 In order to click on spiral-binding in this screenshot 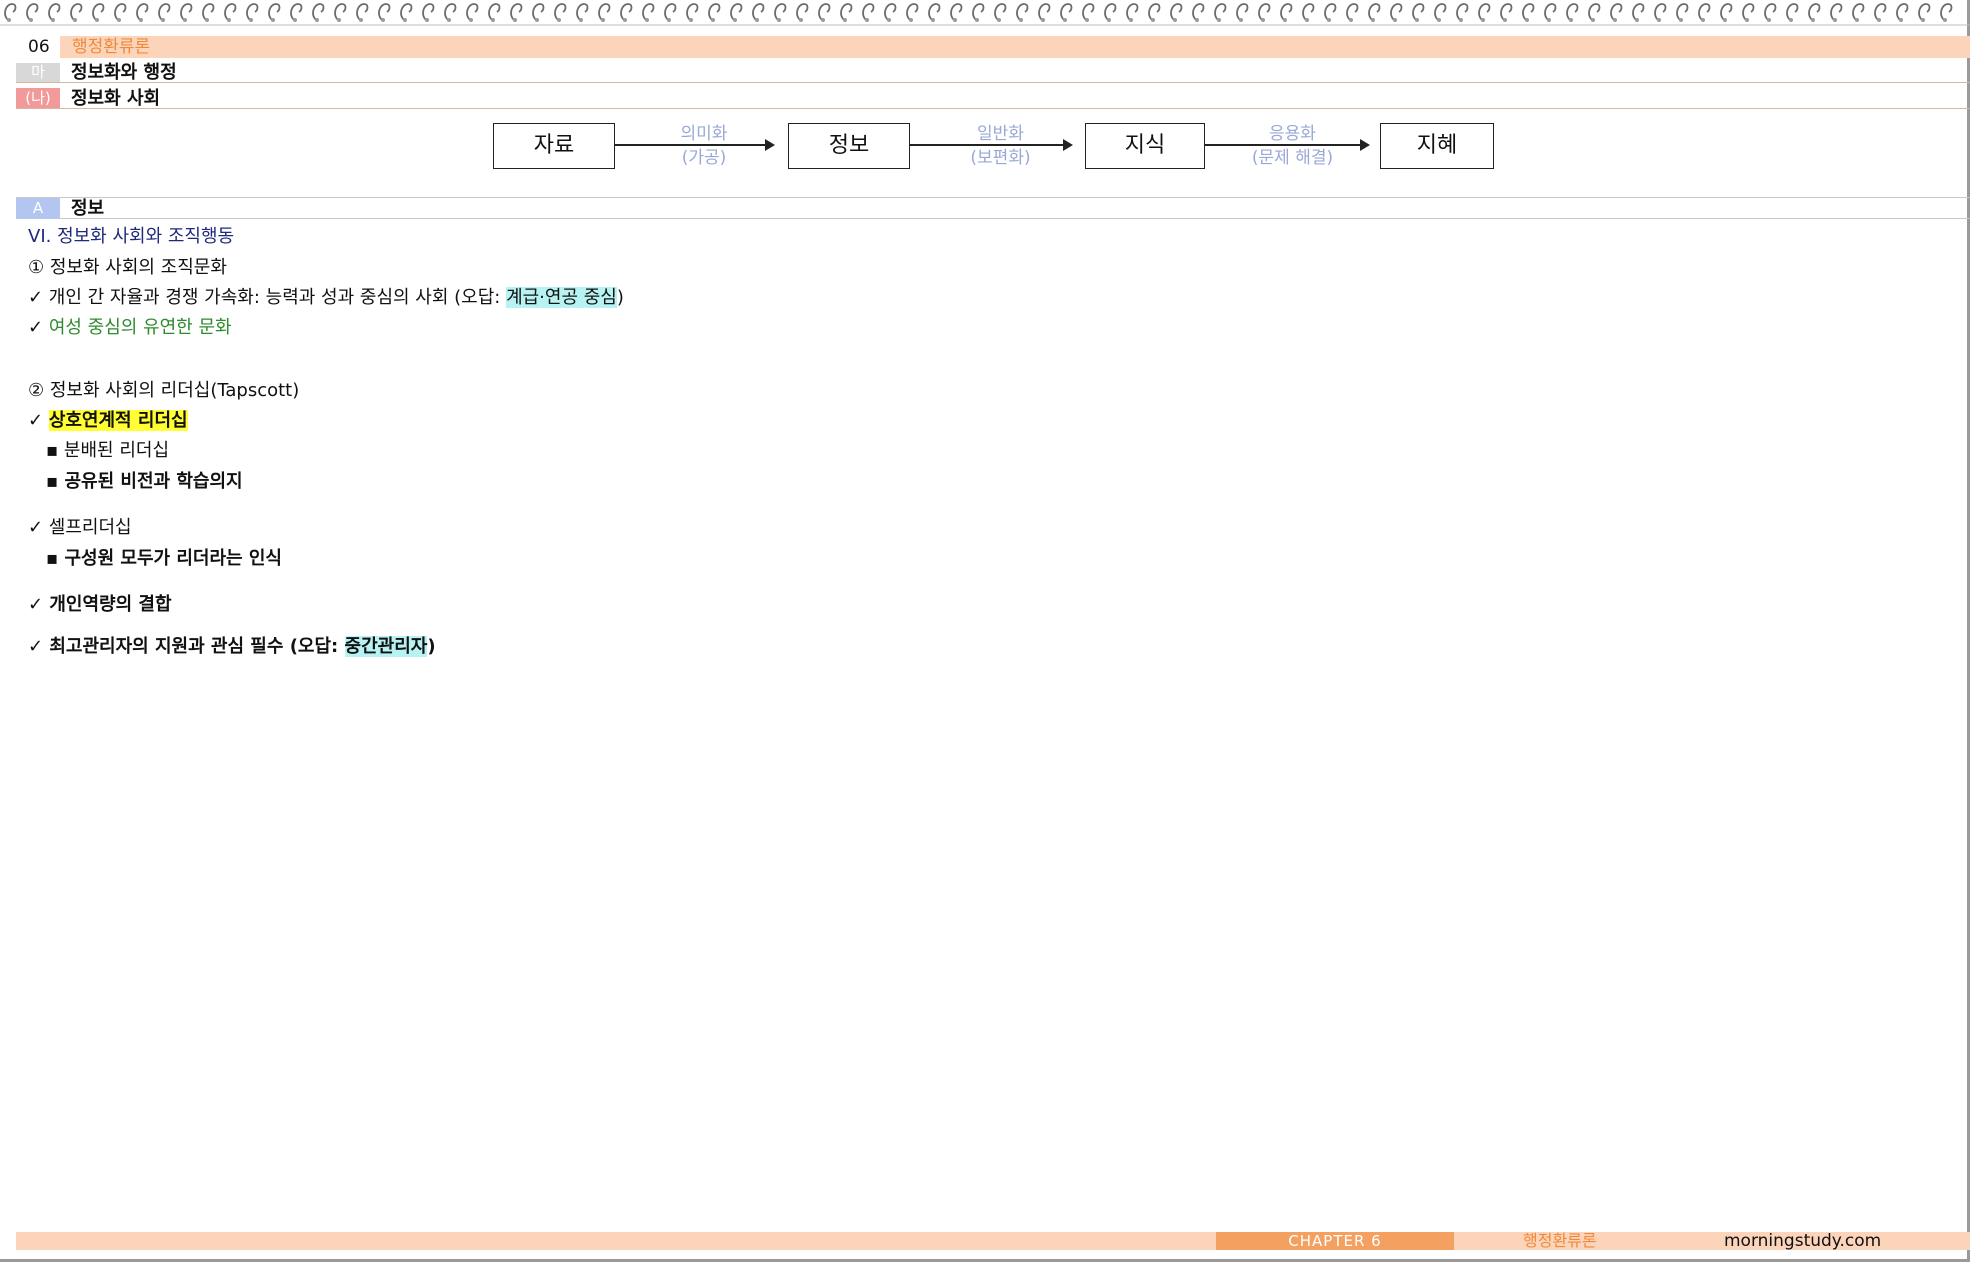, I will do `click(985, 14)`.